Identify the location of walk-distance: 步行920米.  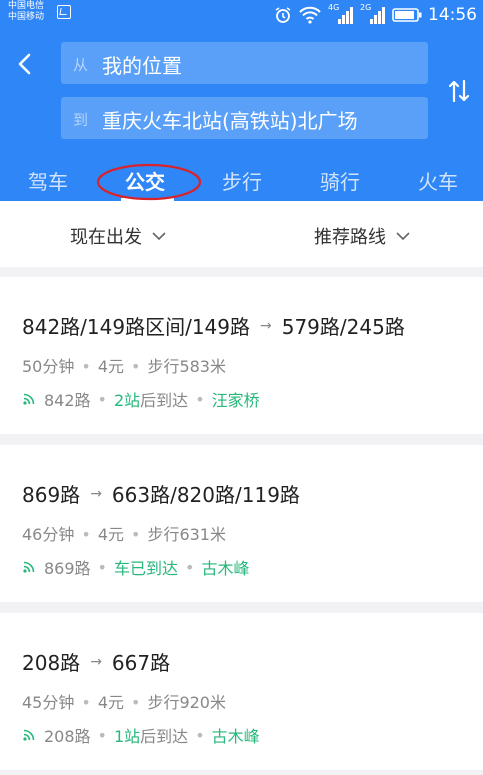
(186, 702).